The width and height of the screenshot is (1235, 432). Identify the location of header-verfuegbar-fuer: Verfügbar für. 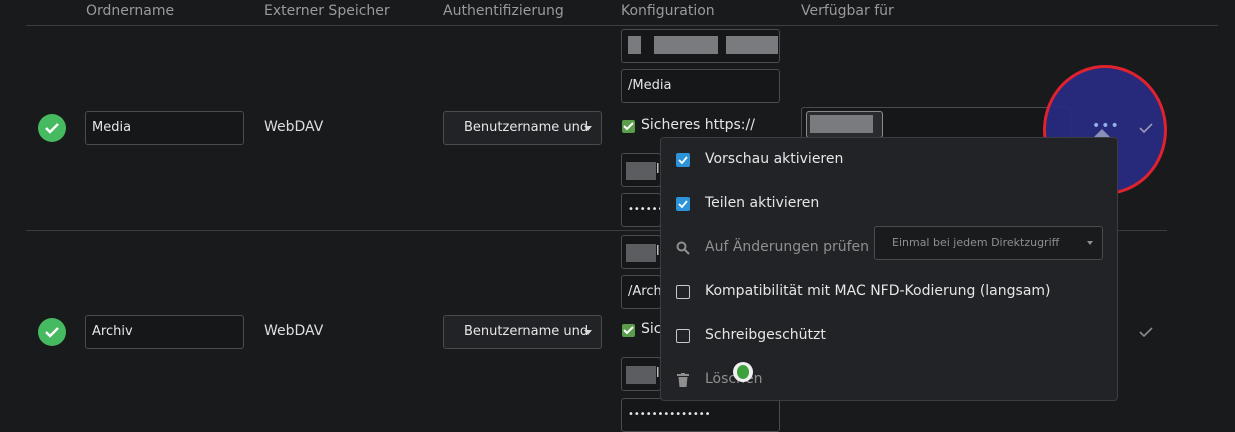
(847, 11).